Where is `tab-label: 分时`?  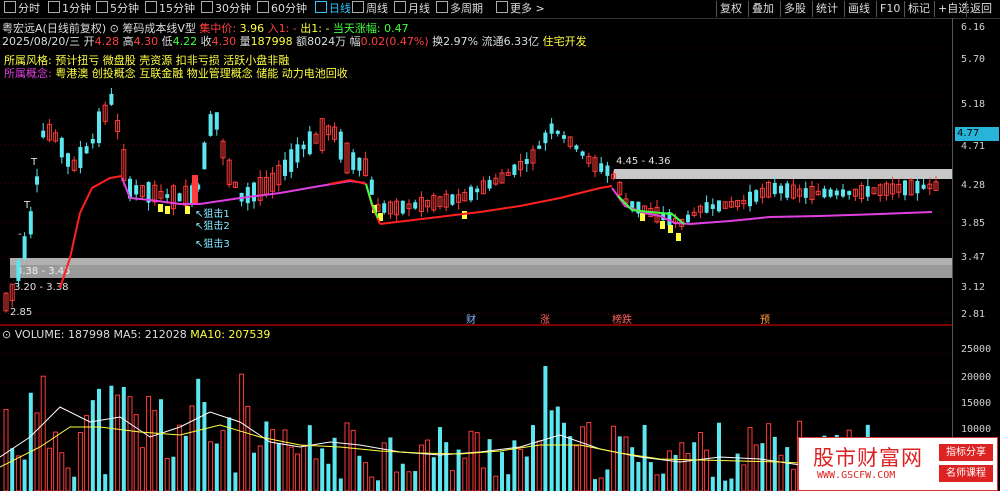
tab-label: 分时 is located at coordinates (29, 8).